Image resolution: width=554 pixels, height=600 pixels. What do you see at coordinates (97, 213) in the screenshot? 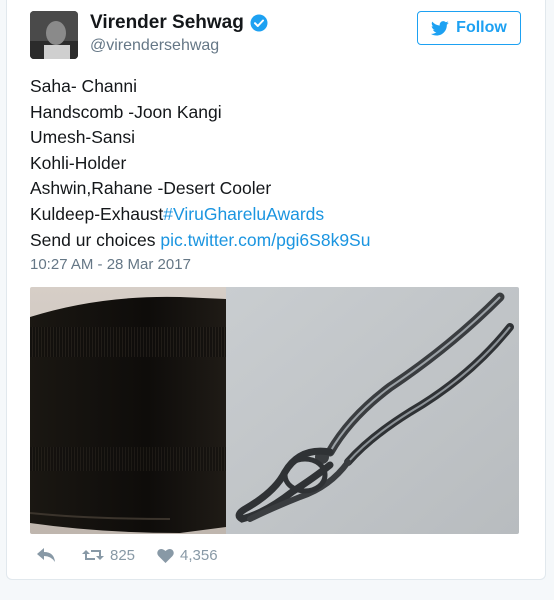
I see `tweet-line-text: Kuldeep-Exhaust` at bounding box center [97, 213].